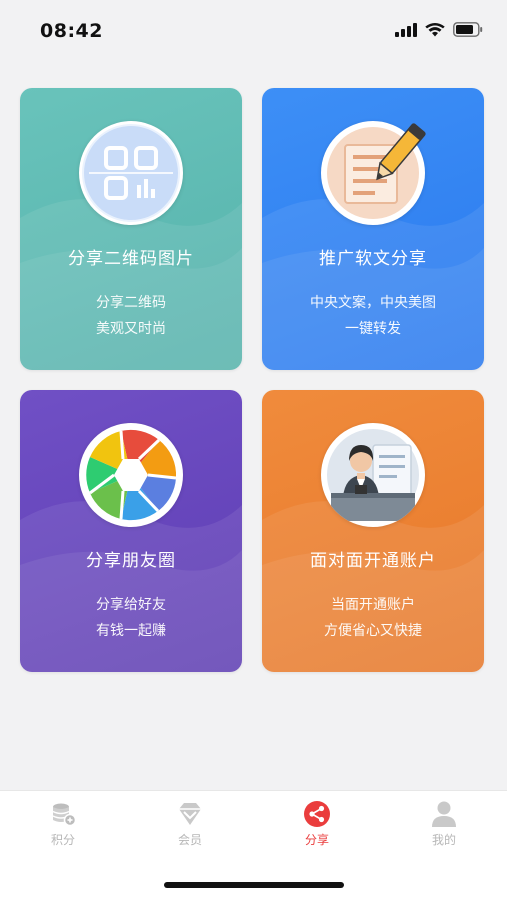 Image resolution: width=507 pixels, height=901 pixels. I want to click on card-desc-line: 中央文案，中央美图, so click(373, 303).